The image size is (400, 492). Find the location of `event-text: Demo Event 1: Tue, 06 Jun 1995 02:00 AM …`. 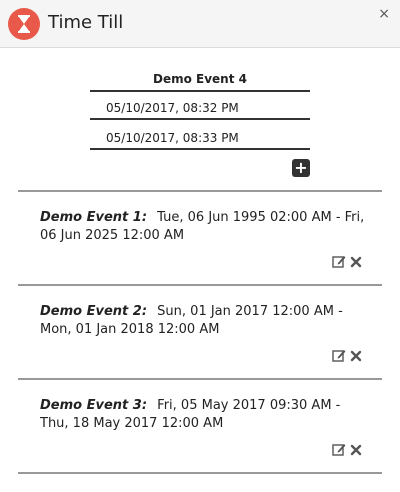

event-text: Demo Event 1: Tue, 06 Jun 1995 02:00 AM … is located at coordinates (205, 227).